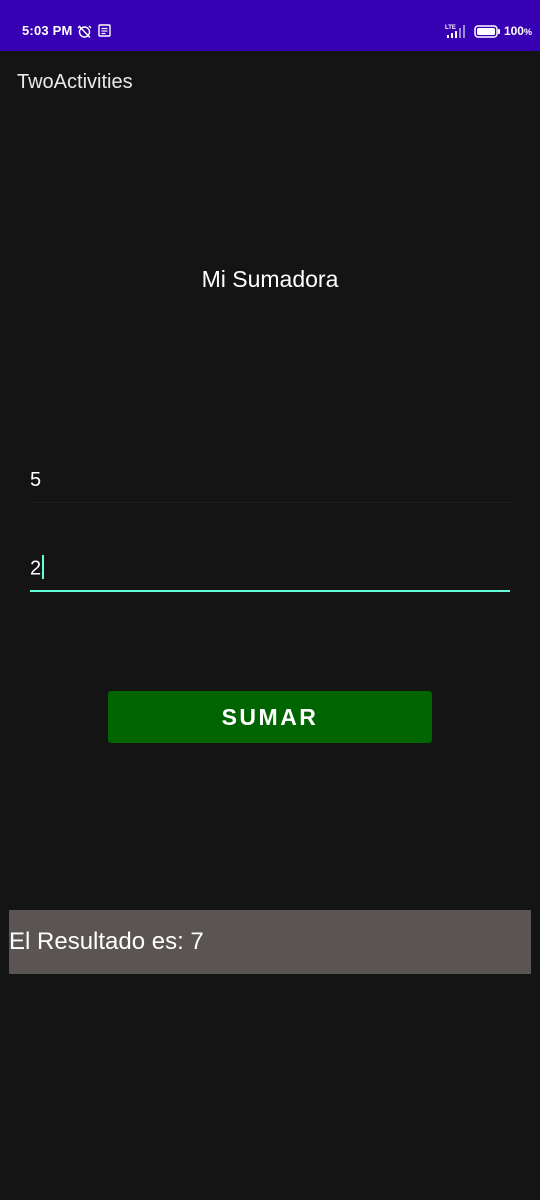 The height and width of the screenshot is (1200, 540). What do you see at coordinates (270, 279) in the screenshot?
I see `page-title: Mi Sumadora` at bounding box center [270, 279].